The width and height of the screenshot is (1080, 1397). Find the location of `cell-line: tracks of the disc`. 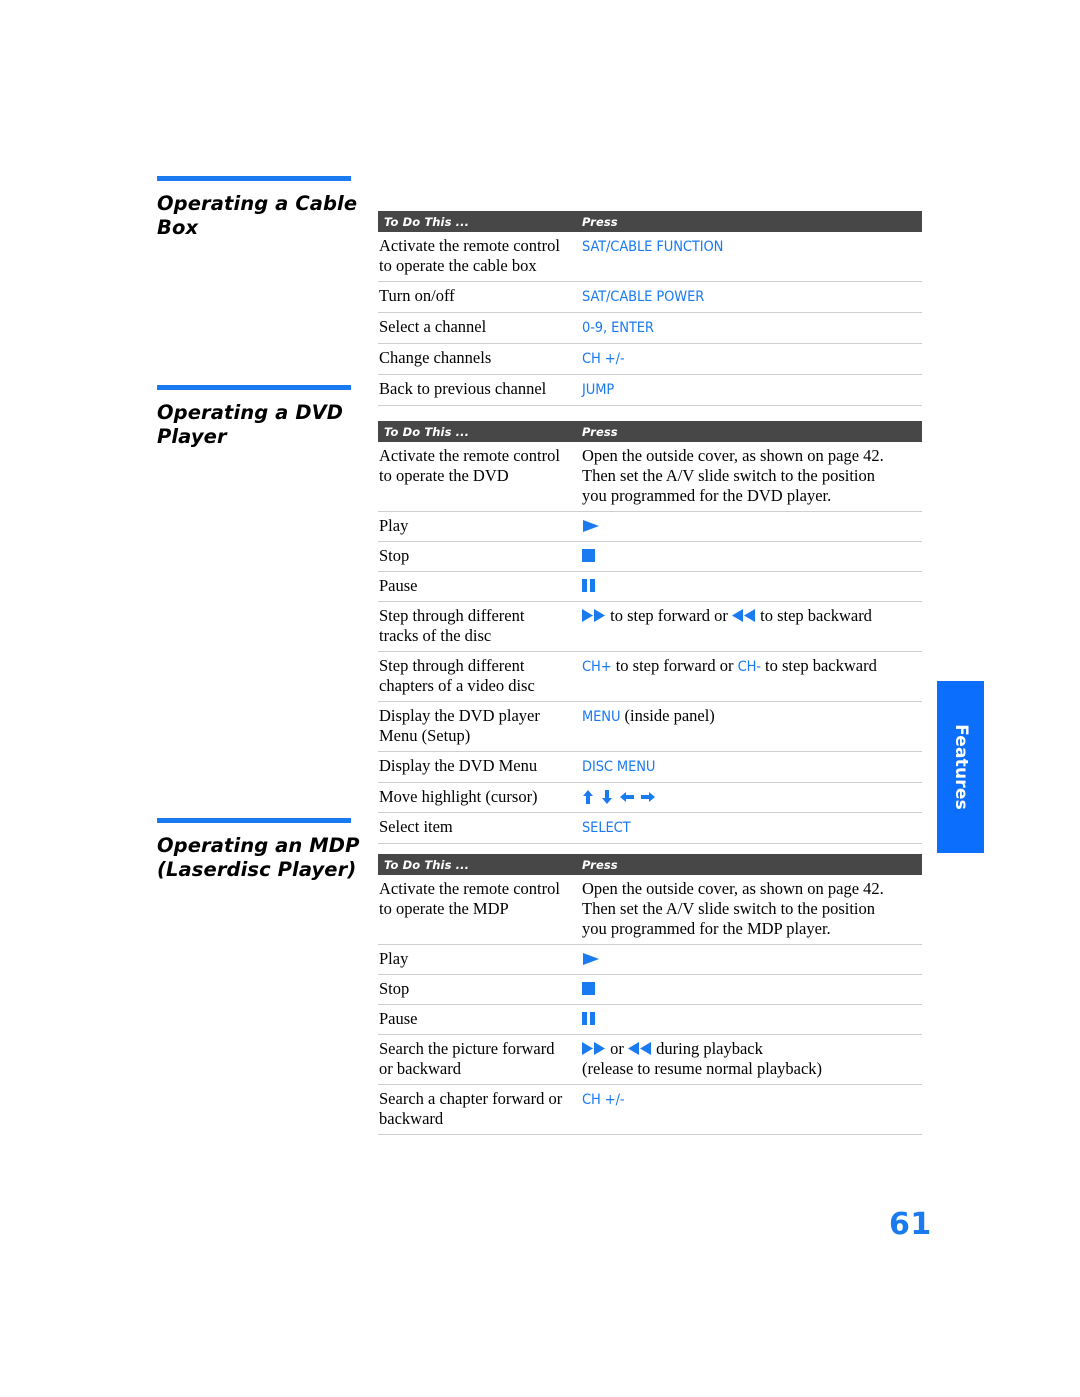

cell-line: tracks of the disc is located at coordinates (435, 635).